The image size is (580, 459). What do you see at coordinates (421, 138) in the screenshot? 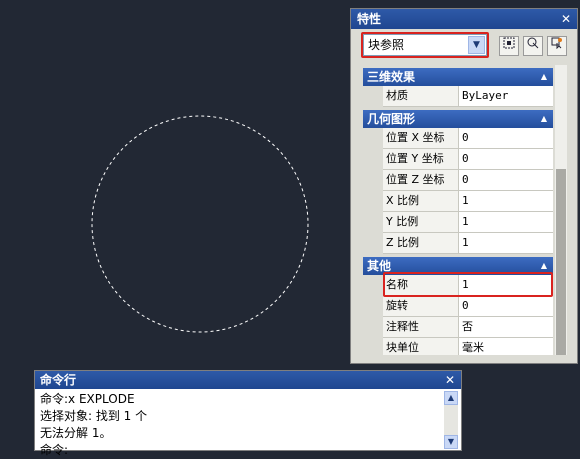
I see `property-label: 位置 X 坐标` at bounding box center [421, 138].